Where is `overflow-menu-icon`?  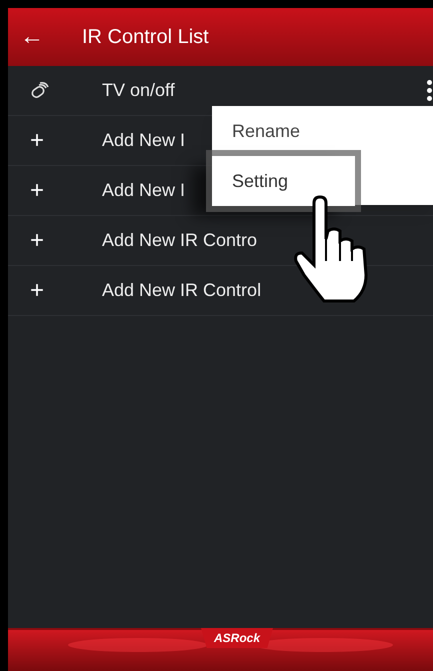 overflow-menu-icon is located at coordinates (429, 90).